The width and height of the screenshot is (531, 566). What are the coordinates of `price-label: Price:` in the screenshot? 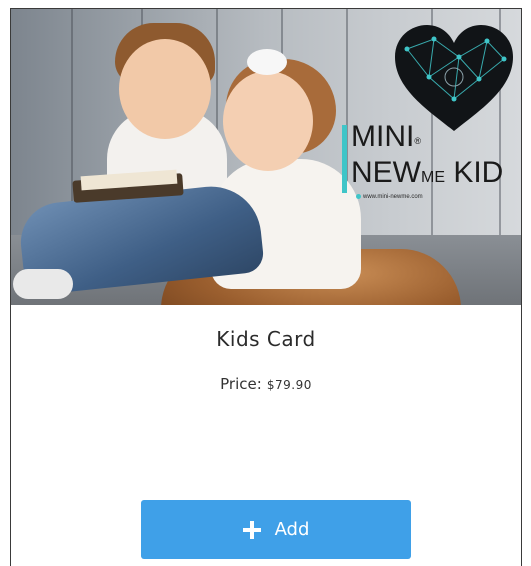 It's located at (241, 384).